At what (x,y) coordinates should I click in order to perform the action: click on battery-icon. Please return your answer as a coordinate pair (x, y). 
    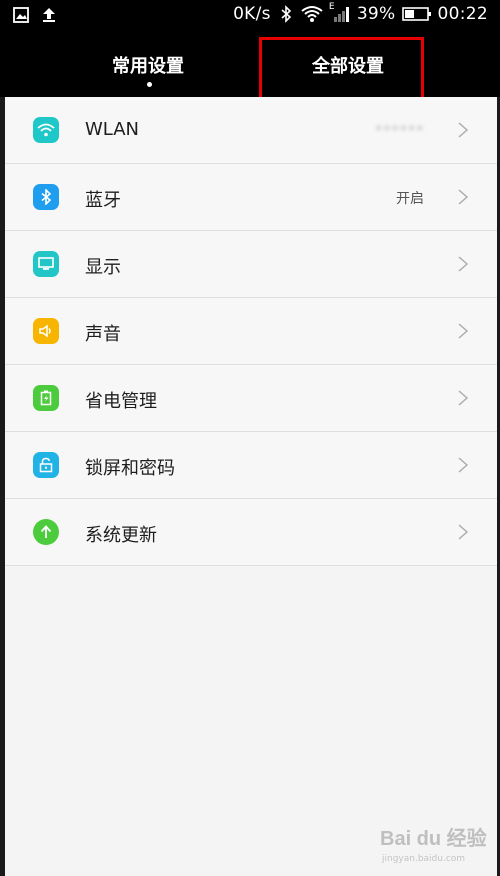
    Looking at the image, I should click on (46, 398).